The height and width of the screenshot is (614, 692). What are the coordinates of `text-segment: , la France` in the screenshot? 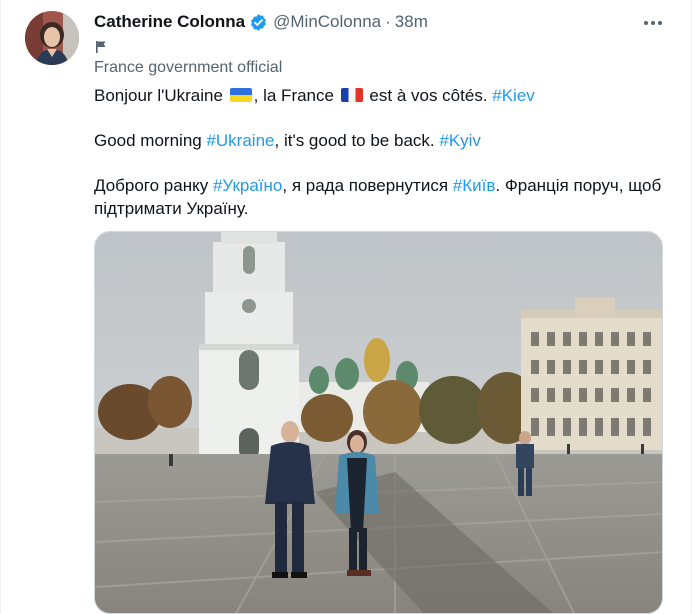 It's located at (296, 95).